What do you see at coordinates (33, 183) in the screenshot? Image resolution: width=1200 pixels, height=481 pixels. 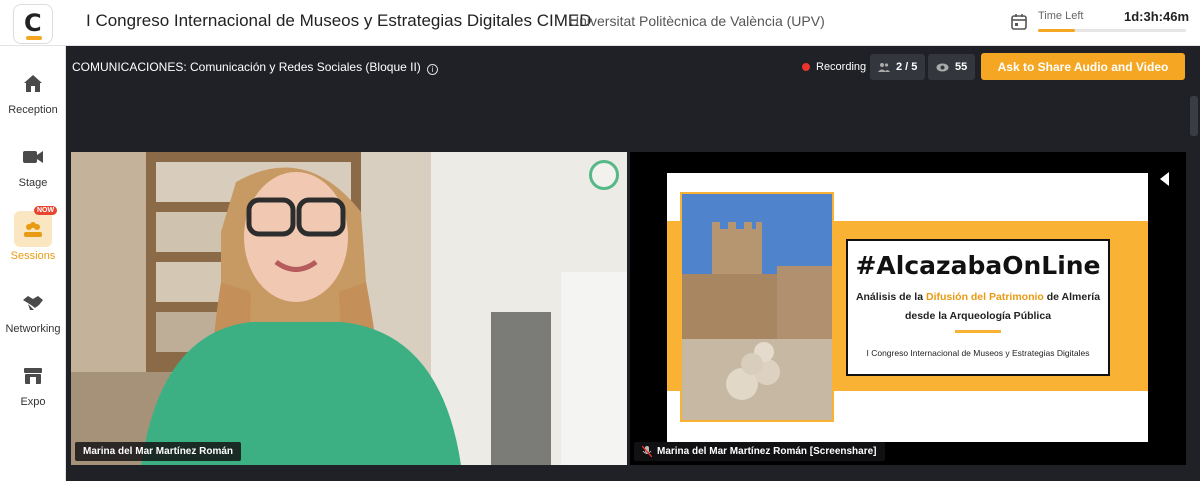 I see `sidebar-item-label: Stage` at bounding box center [33, 183].